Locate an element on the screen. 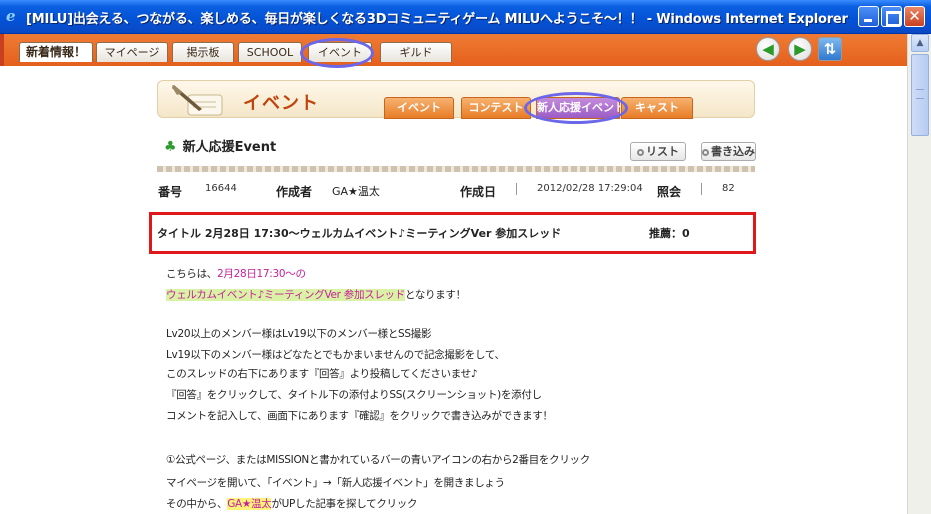 This screenshot has height=514, width=931. event-banner: イベント イベント コンテスト 新人応援イベント キャスト is located at coordinates (456, 99).